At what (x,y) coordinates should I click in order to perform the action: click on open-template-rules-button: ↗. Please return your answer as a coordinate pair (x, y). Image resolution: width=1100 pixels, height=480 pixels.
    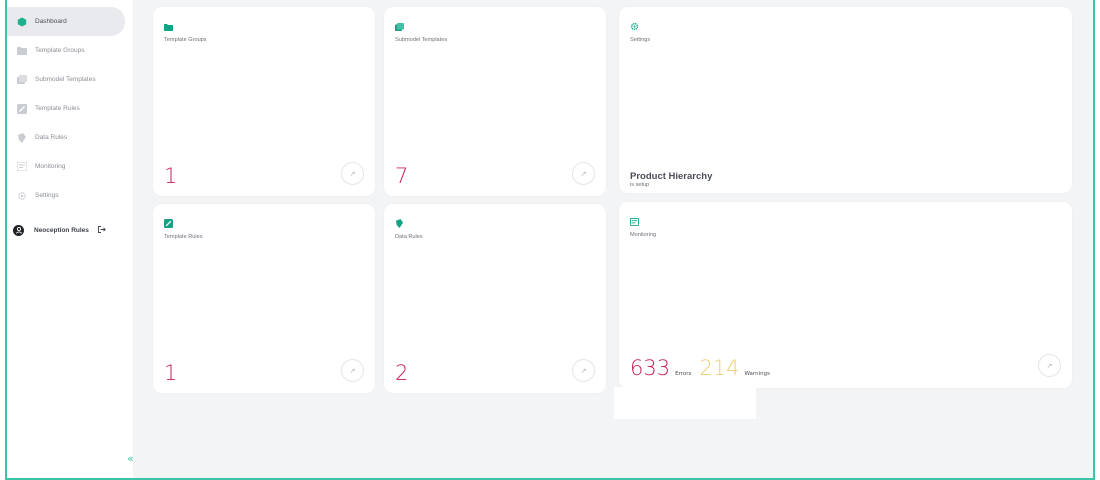
    Looking at the image, I should click on (352, 370).